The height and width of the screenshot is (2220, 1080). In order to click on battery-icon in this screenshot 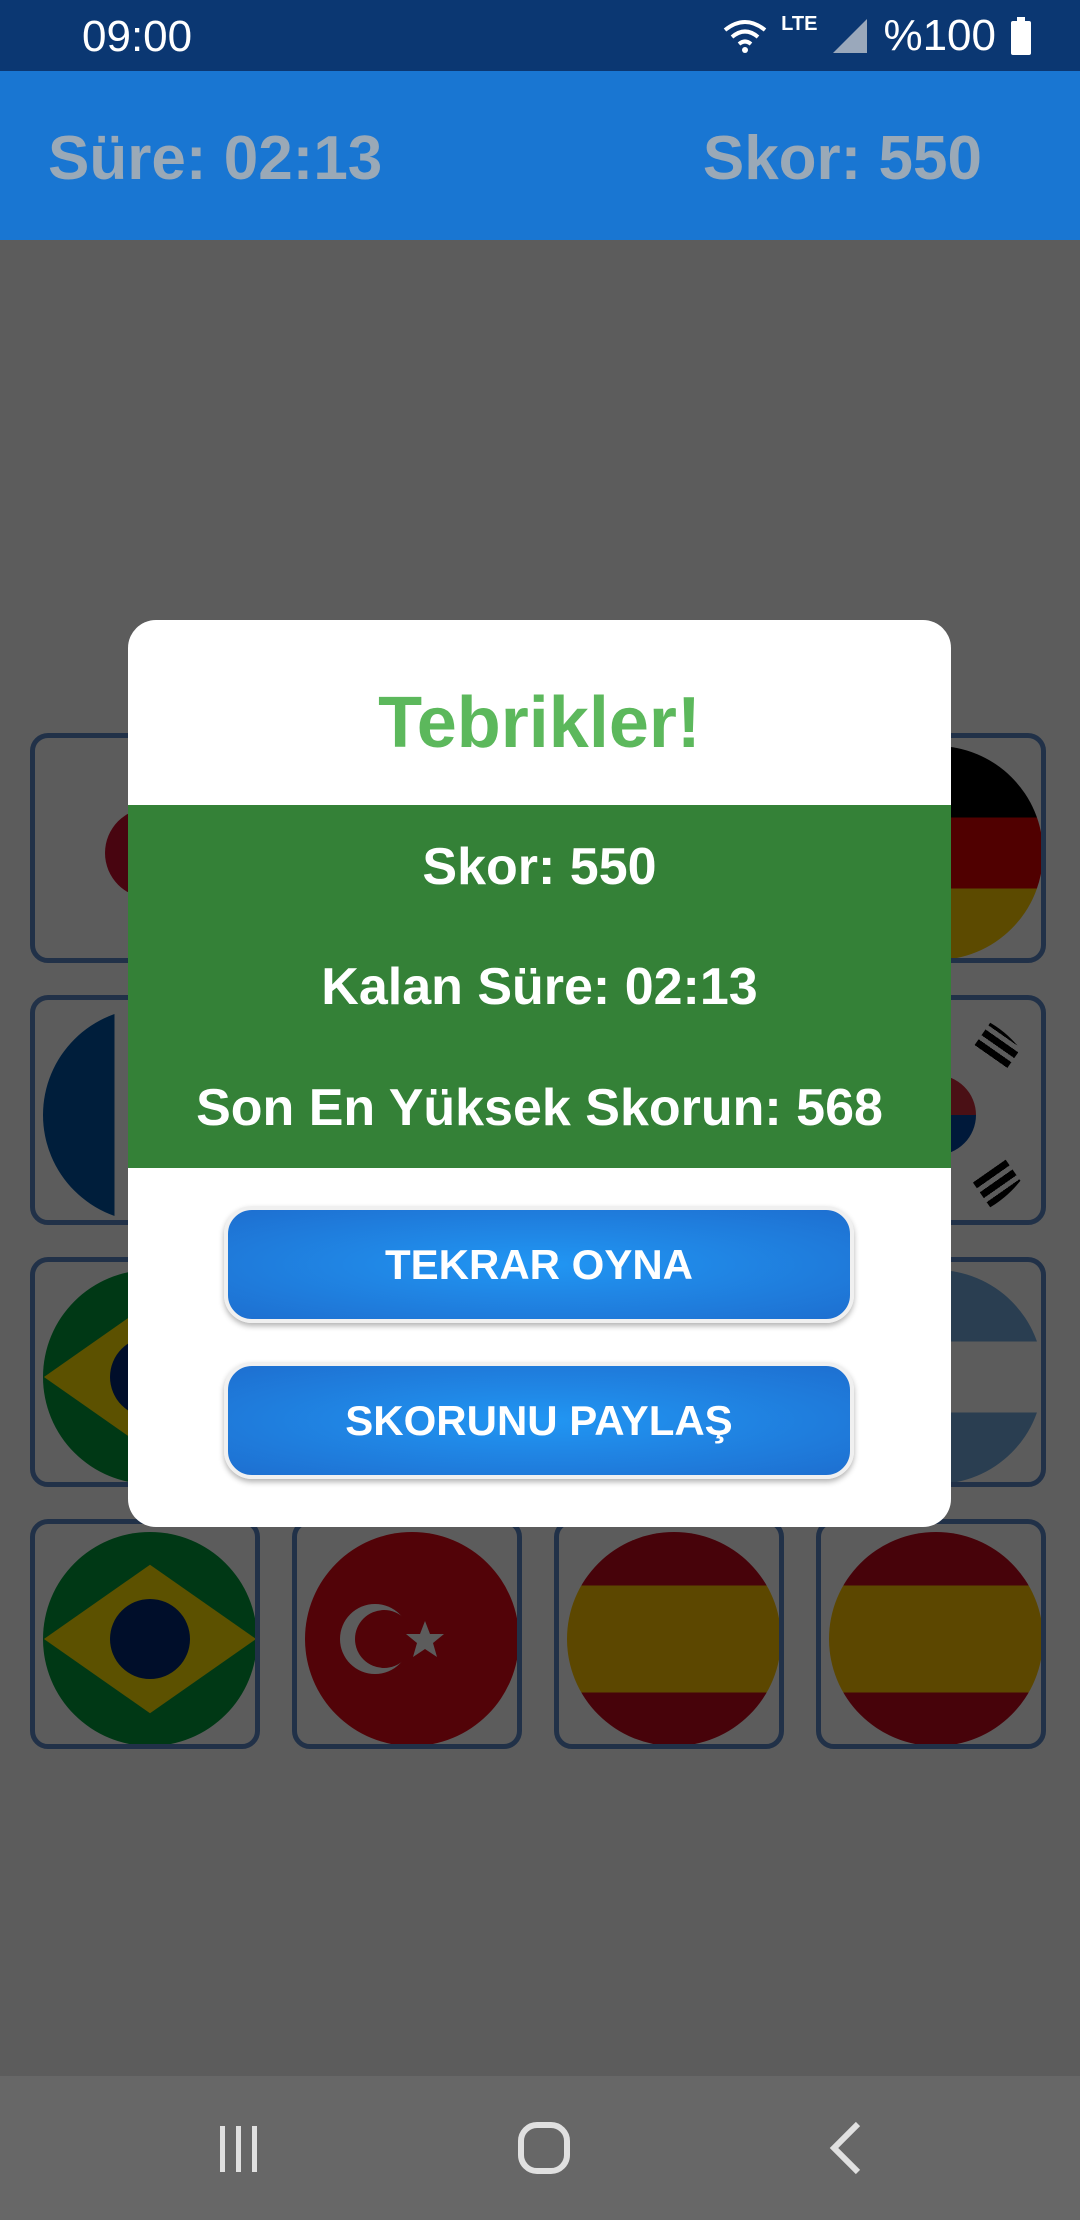, I will do `click(1021, 36)`.